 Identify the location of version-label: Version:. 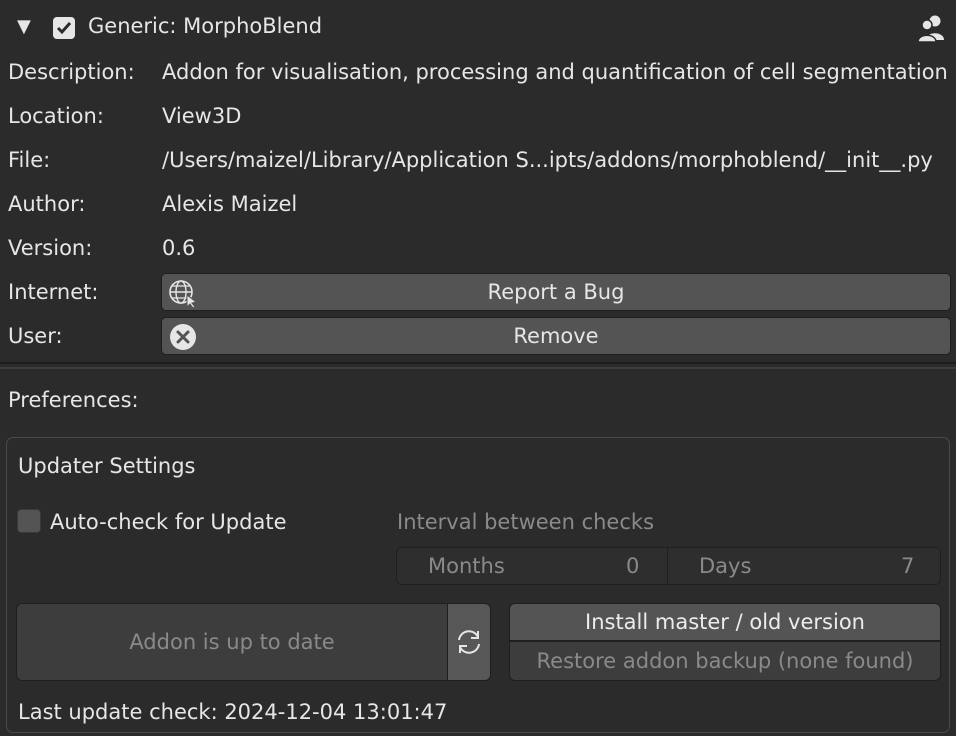
(50, 248).